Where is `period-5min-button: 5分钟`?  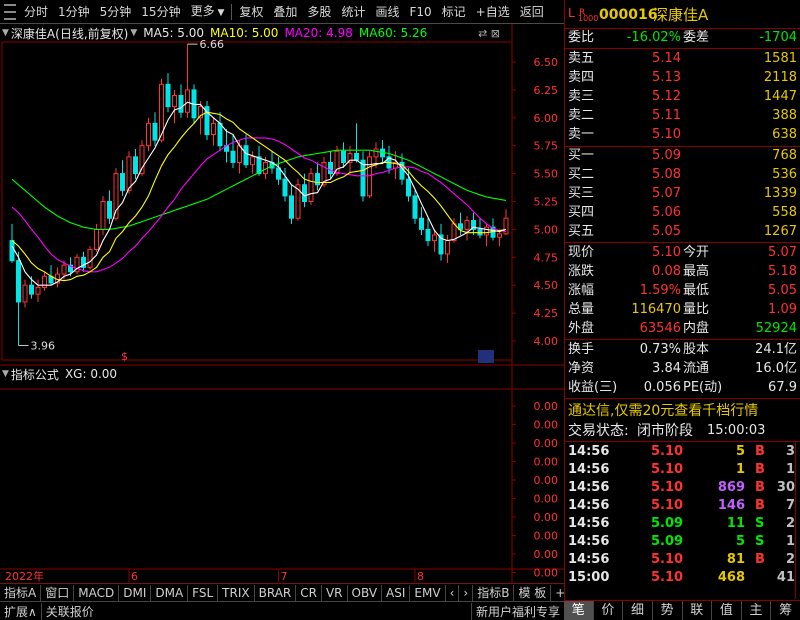
period-5min-button: 5分钟 is located at coordinates (116, 12).